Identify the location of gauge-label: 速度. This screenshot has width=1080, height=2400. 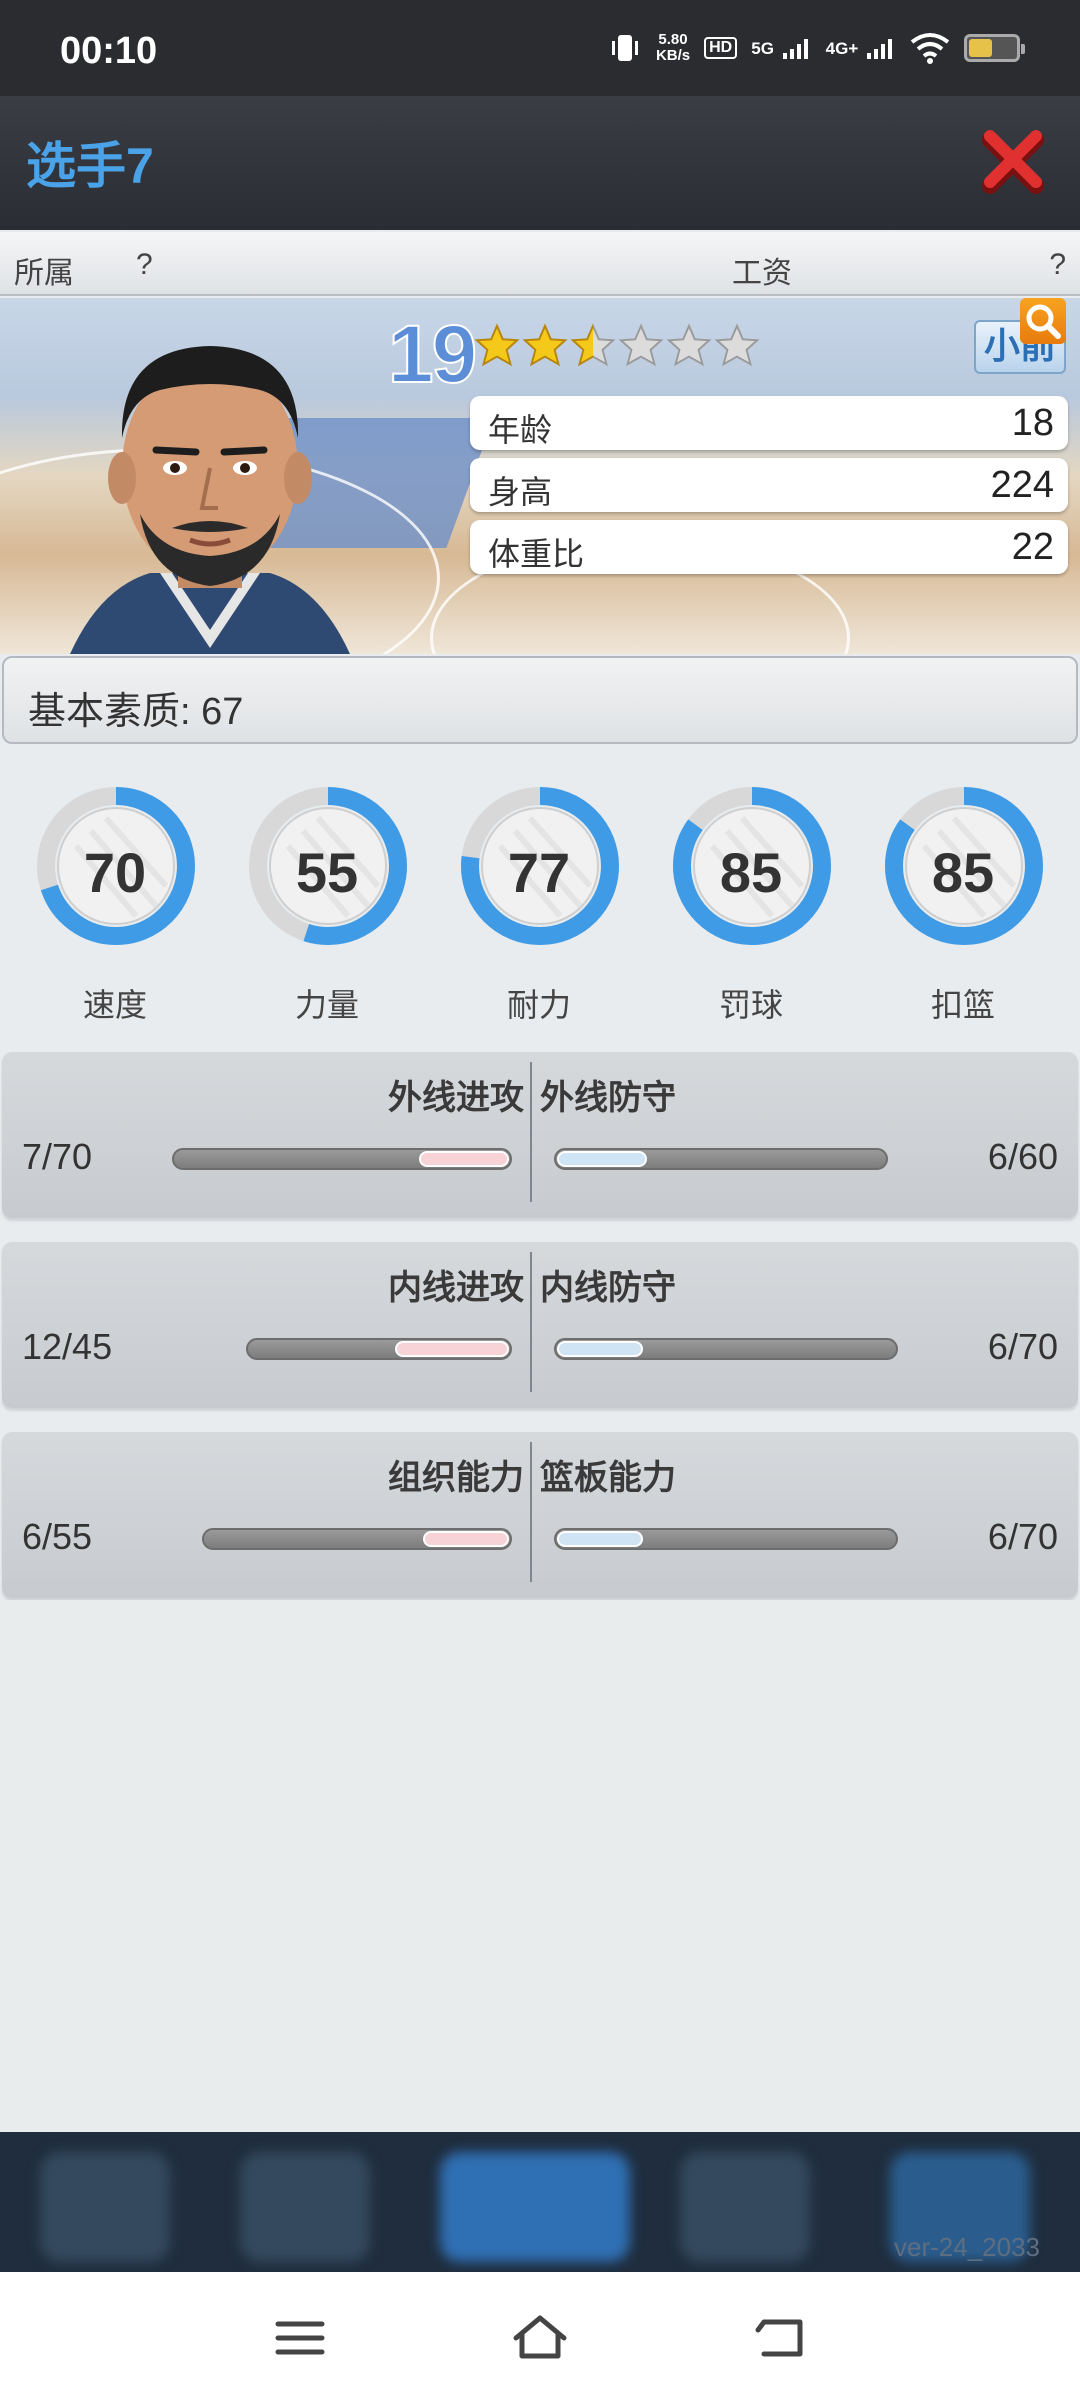
(114, 1005).